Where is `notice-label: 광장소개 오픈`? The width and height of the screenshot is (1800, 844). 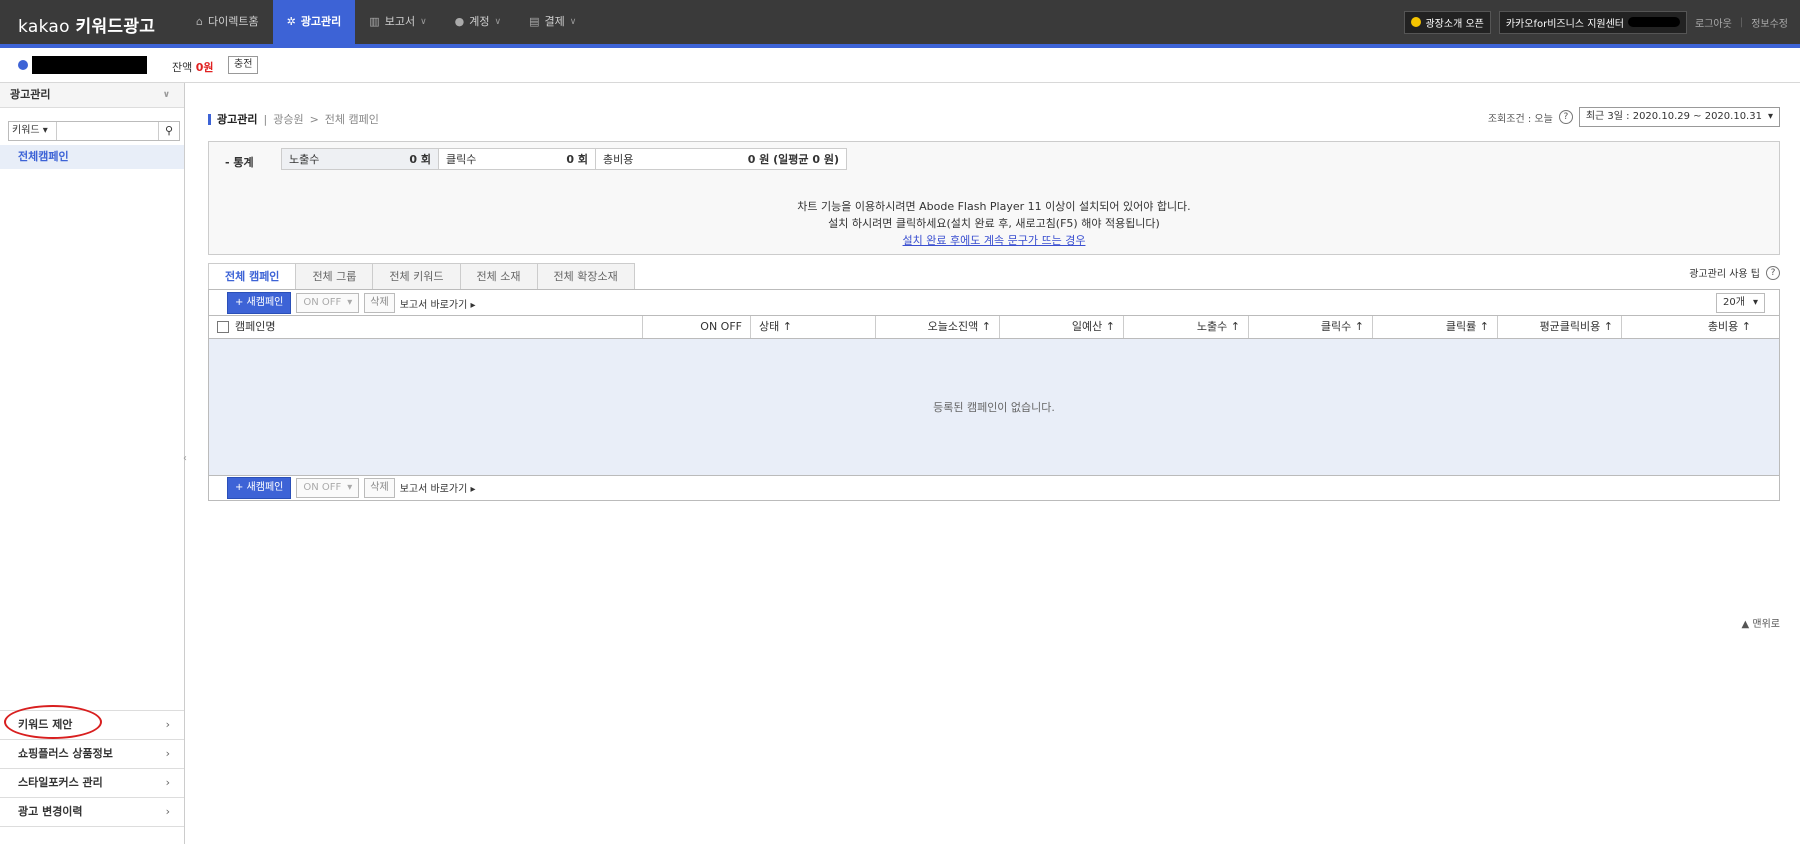 notice-label: 광장소개 오픈 is located at coordinates (1454, 24).